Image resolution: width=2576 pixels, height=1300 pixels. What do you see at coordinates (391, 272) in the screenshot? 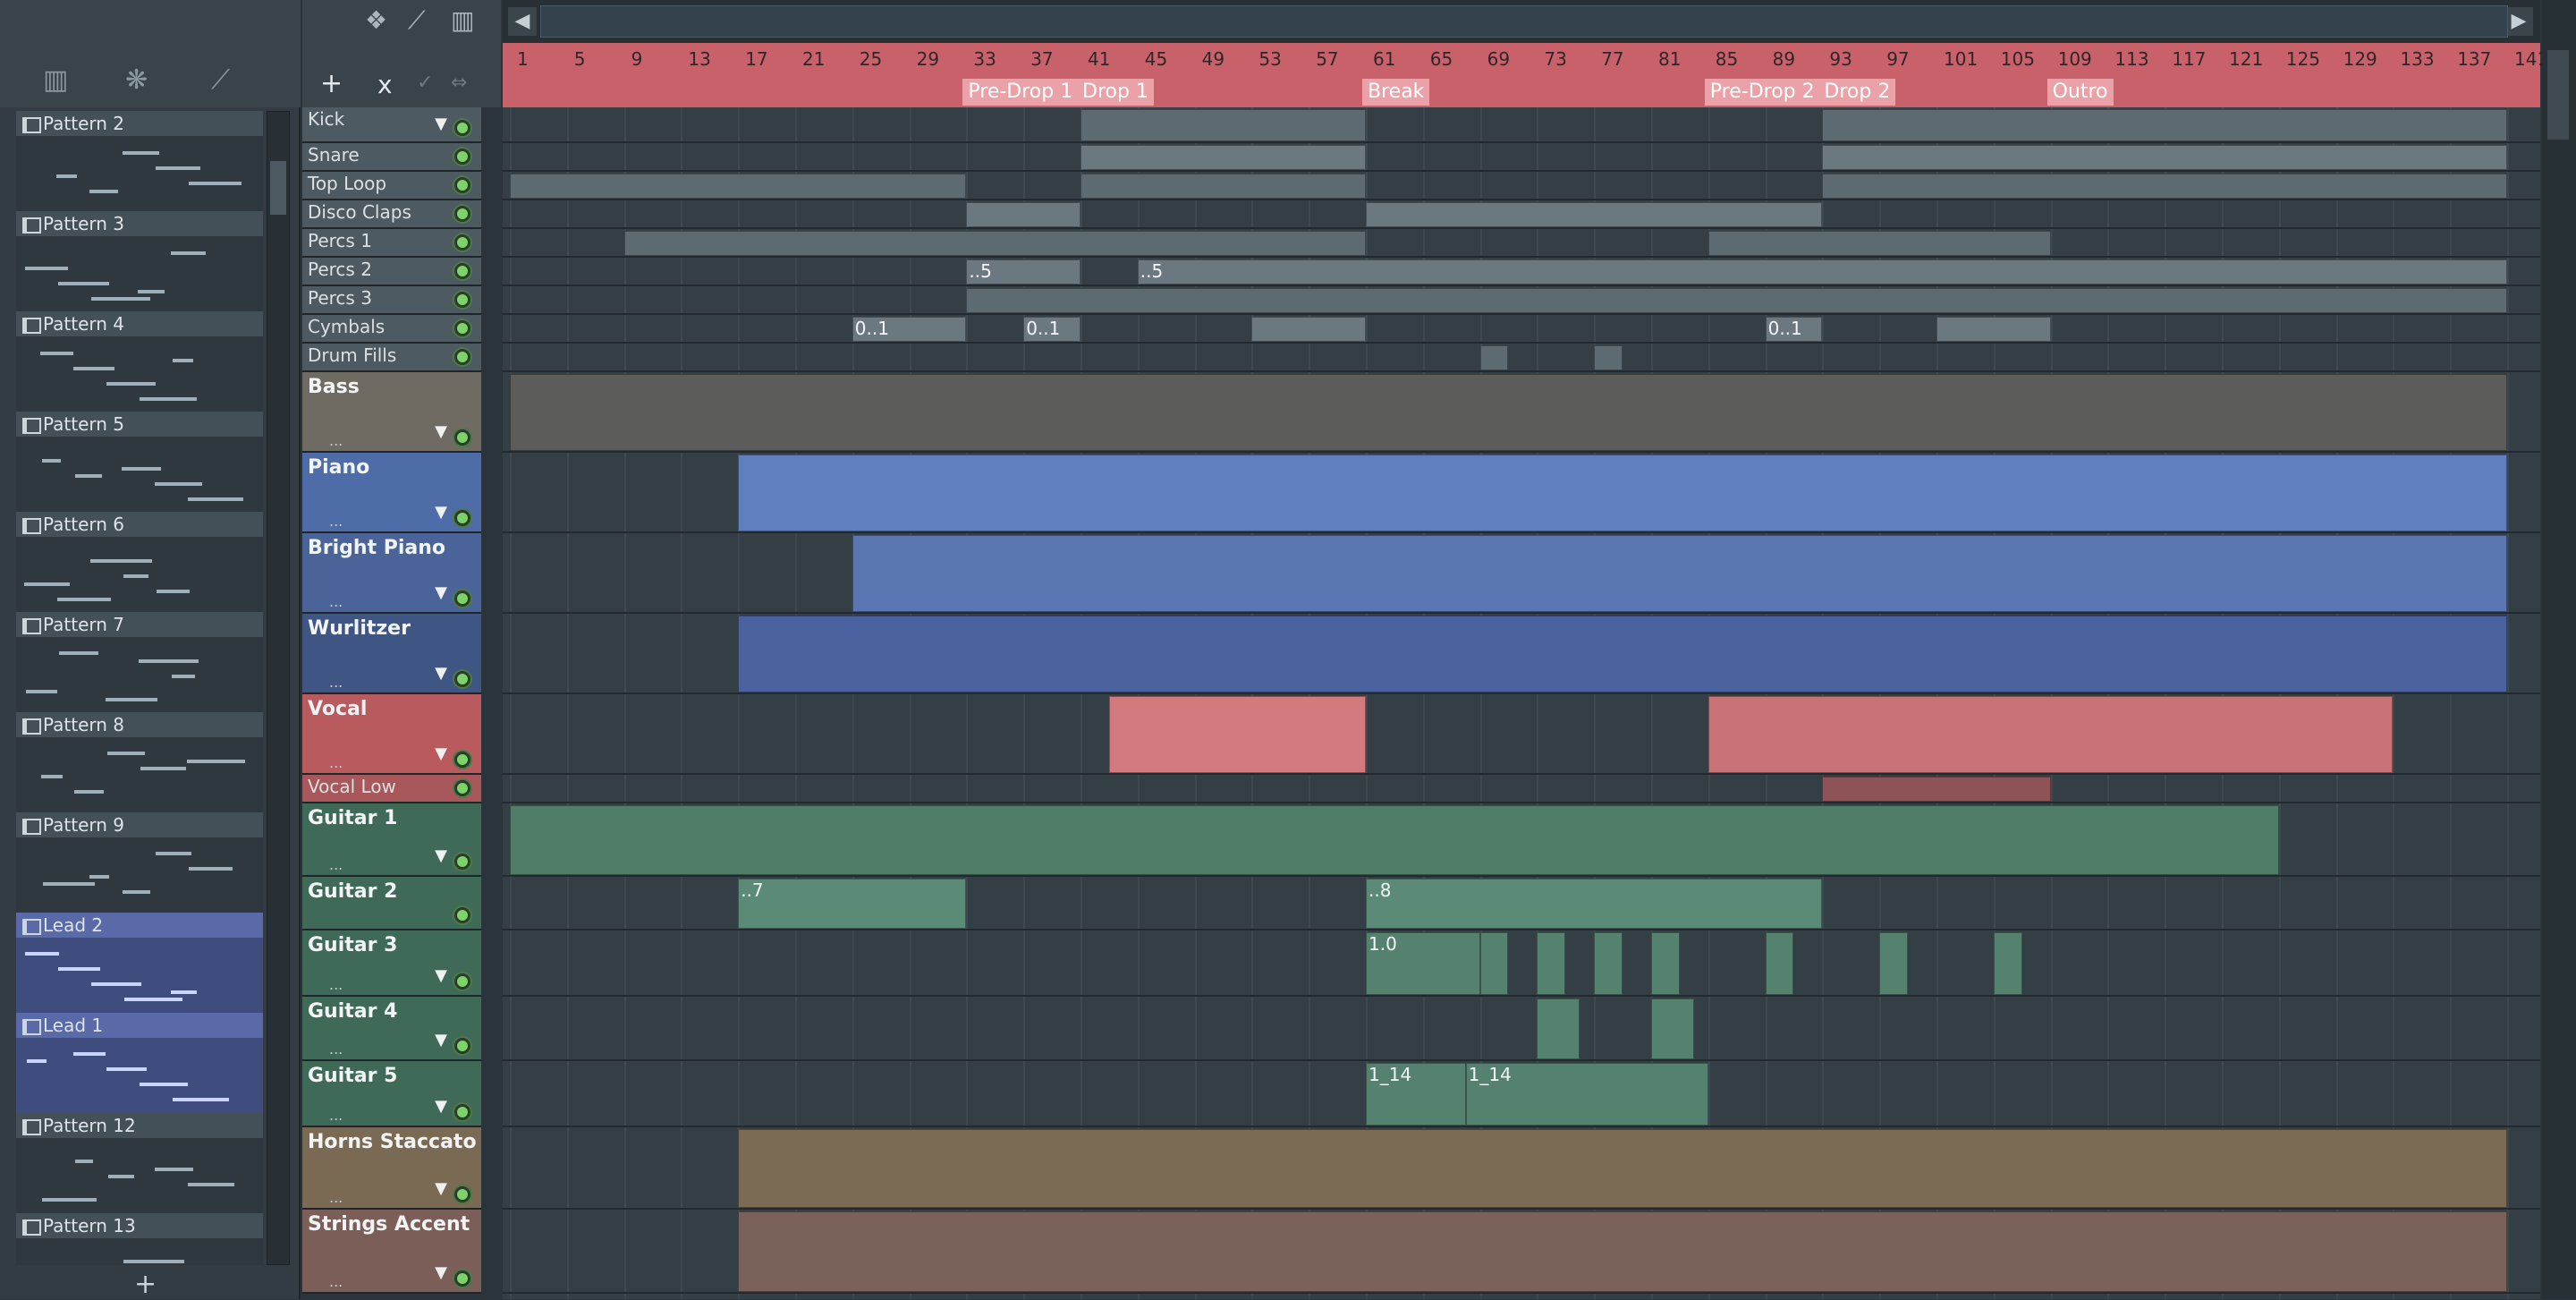
I see `track-header: Percs 2` at bounding box center [391, 272].